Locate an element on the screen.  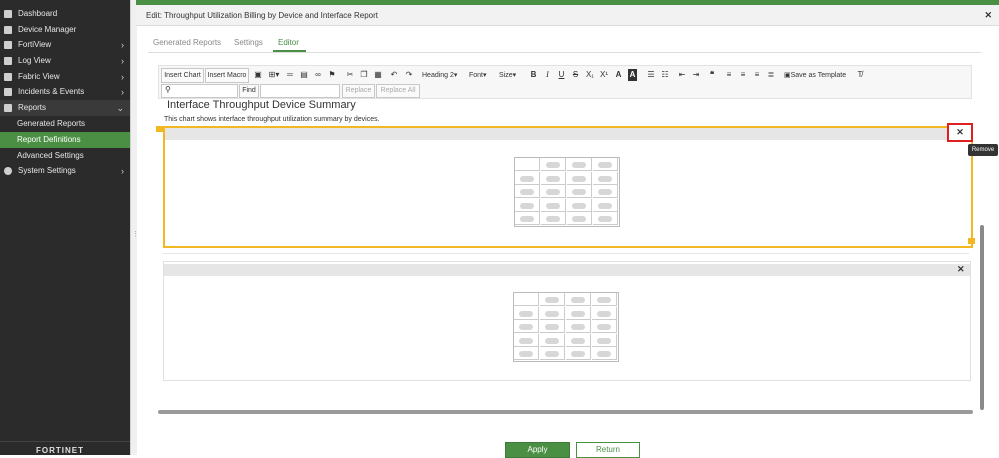
bulleted-list-icon: ☷ is located at coordinates (665, 75).